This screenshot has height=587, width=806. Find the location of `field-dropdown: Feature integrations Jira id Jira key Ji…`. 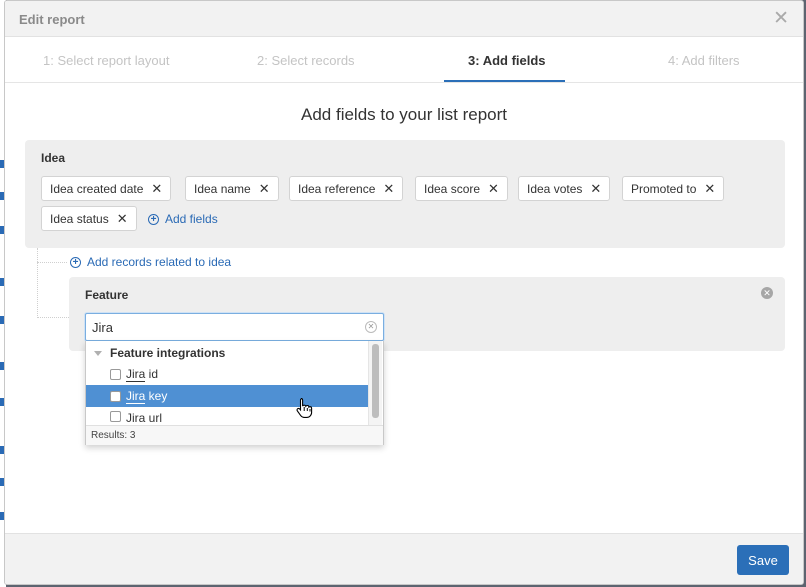

field-dropdown: Feature integrations Jira id Jira key Ji… is located at coordinates (234, 393).